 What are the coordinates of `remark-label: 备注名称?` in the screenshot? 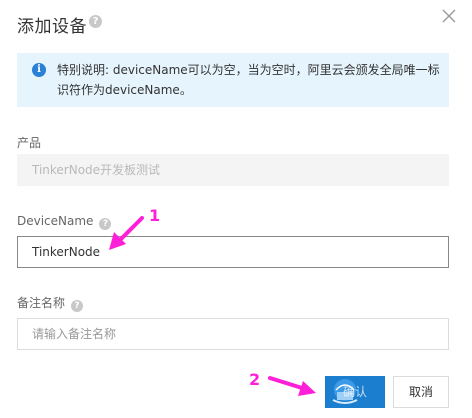 It's located at (50, 303).